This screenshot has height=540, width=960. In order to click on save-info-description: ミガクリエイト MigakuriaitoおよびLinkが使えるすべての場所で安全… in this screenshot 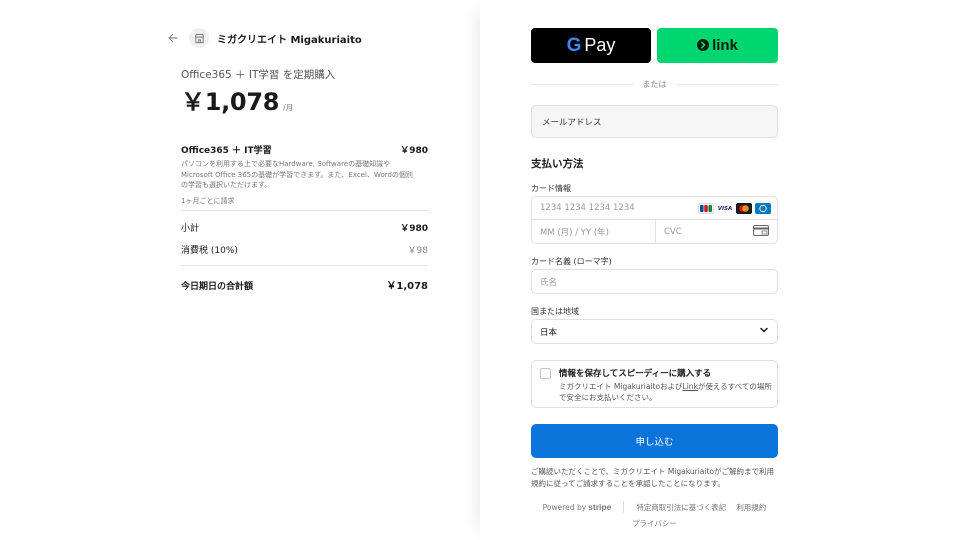, I will do `click(666, 392)`.